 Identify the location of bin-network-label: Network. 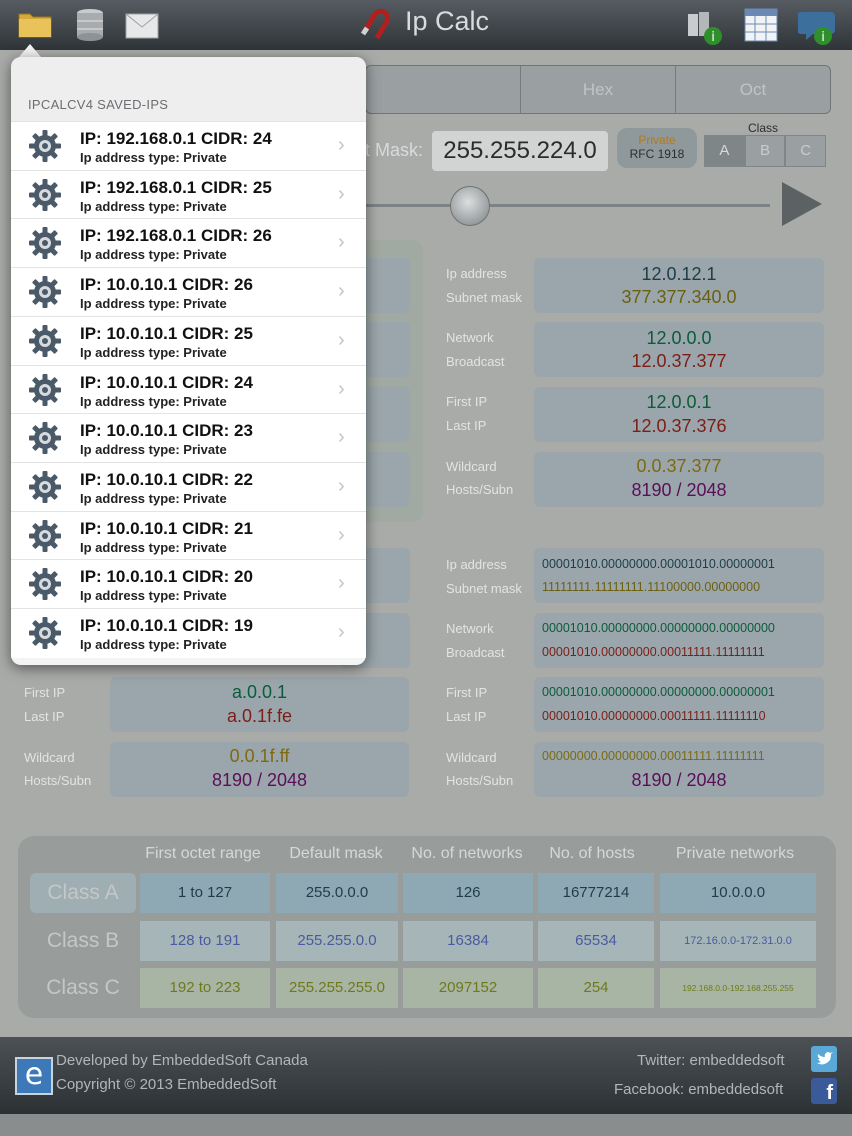
(470, 628).